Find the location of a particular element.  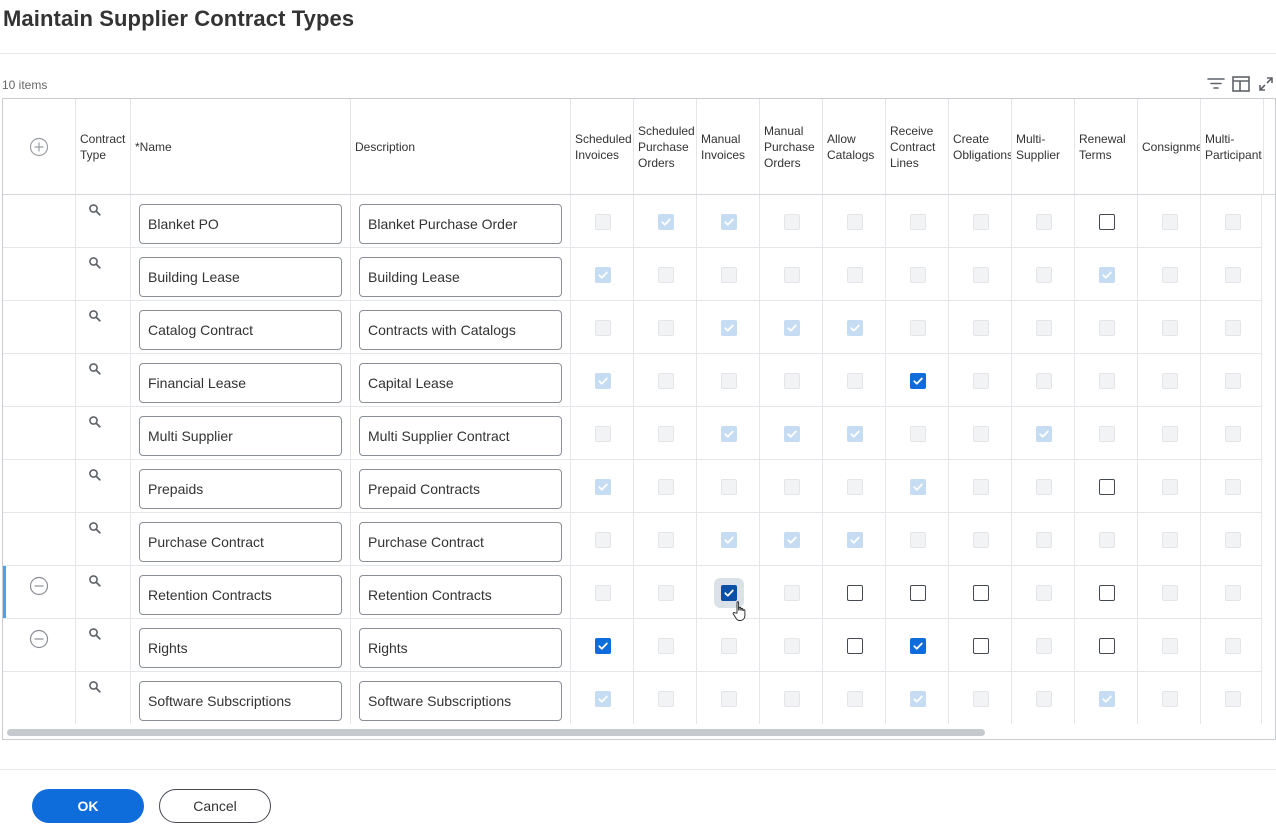

filter-icon is located at coordinates (1216, 84).